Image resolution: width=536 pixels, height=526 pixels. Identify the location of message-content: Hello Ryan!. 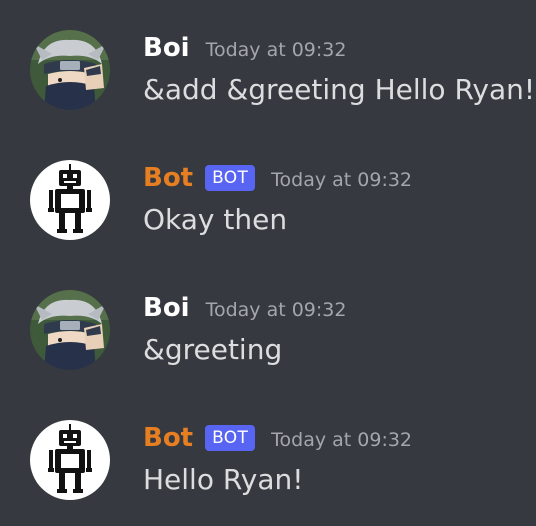
(223, 479).